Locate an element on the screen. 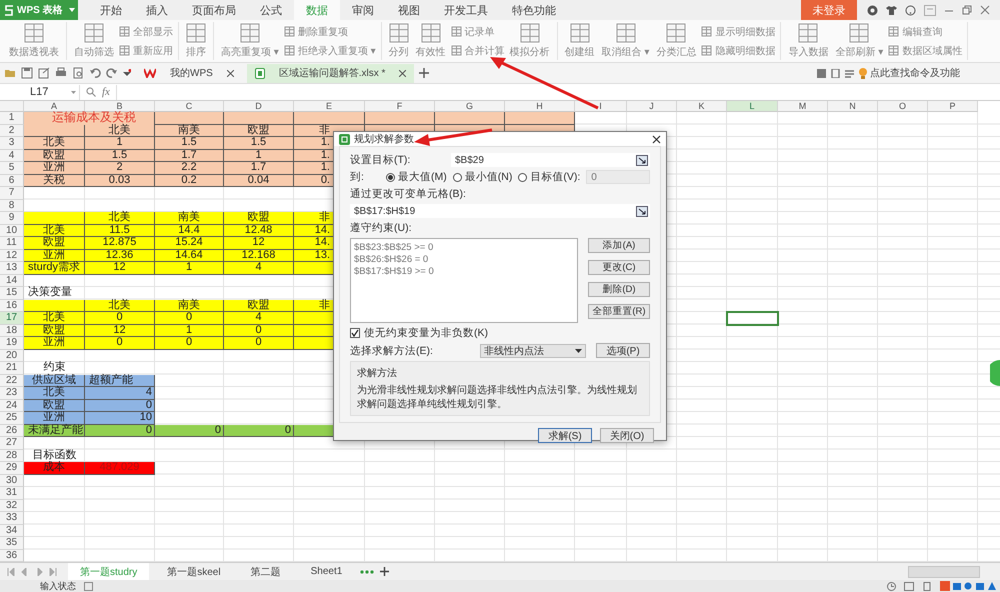 This screenshot has width=1000, height=592. menu-tab: 页面布局 is located at coordinates (214, 10).